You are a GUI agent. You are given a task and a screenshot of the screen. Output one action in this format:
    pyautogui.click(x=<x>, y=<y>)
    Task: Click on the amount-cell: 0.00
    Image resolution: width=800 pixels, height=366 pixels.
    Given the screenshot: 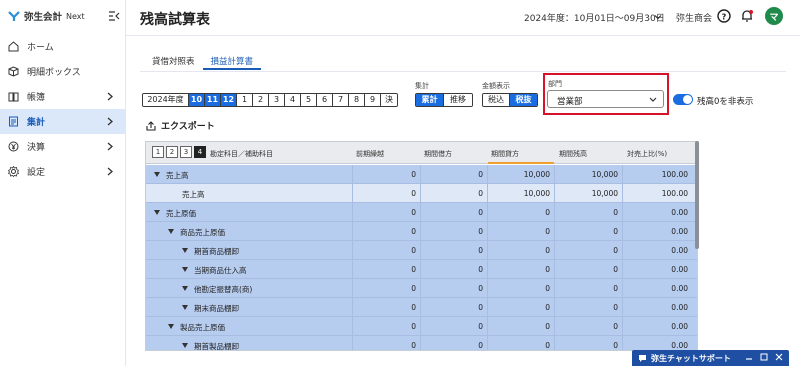 What is the action you would take?
    pyautogui.click(x=679, y=231)
    